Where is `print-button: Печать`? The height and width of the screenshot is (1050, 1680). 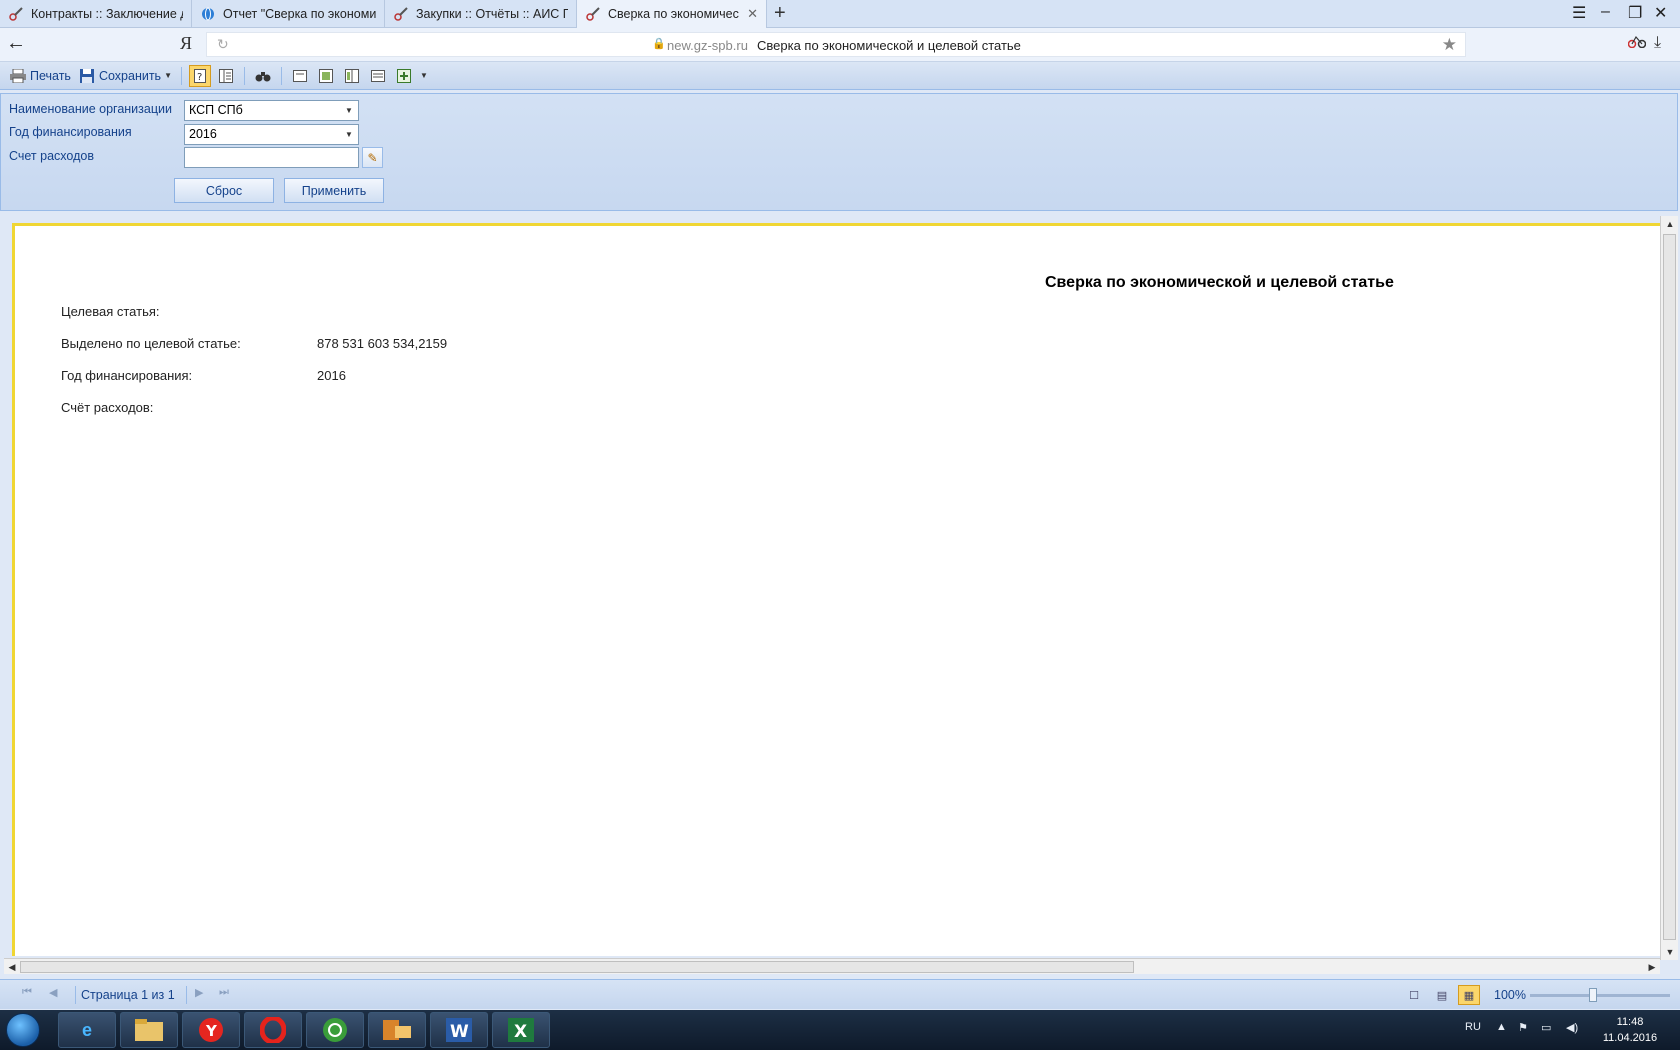
print-button: Печать is located at coordinates (40, 76).